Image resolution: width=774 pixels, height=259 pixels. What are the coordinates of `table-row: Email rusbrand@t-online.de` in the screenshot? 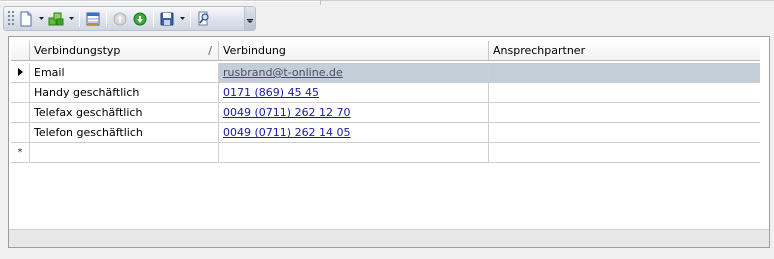 It's located at (385, 73).